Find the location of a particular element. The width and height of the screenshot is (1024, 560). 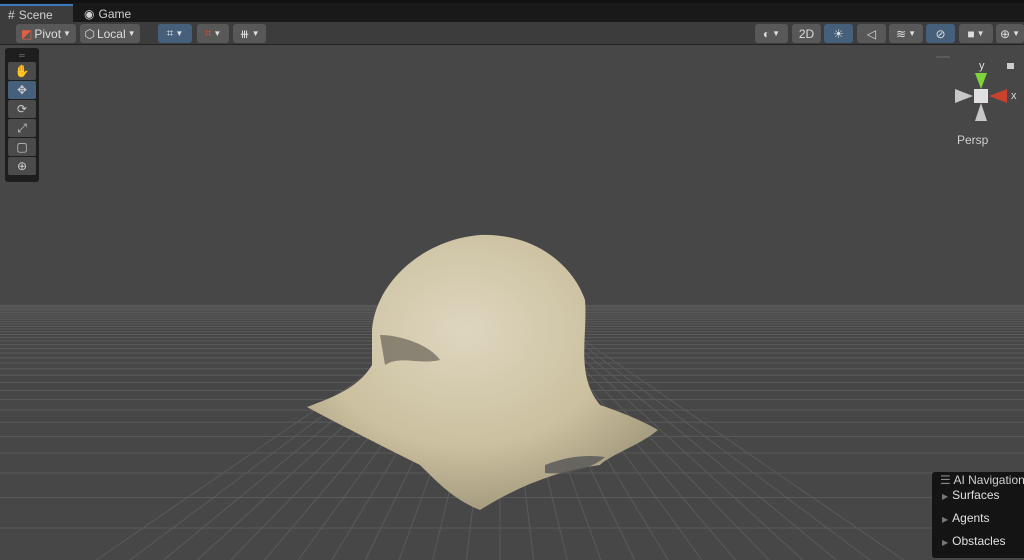

rect-icon: ▢ is located at coordinates (22, 147).